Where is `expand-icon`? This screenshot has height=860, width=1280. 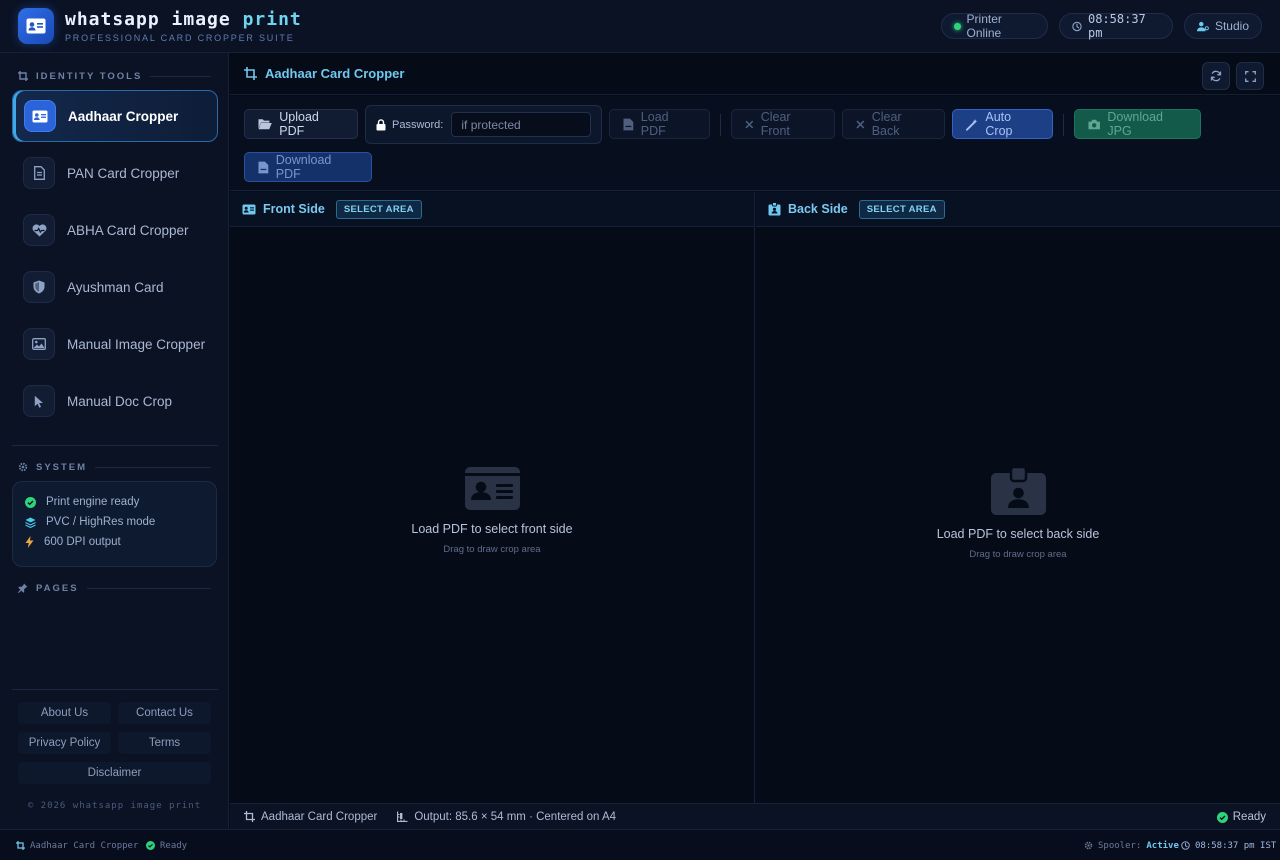
expand-icon is located at coordinates (1250, 76).